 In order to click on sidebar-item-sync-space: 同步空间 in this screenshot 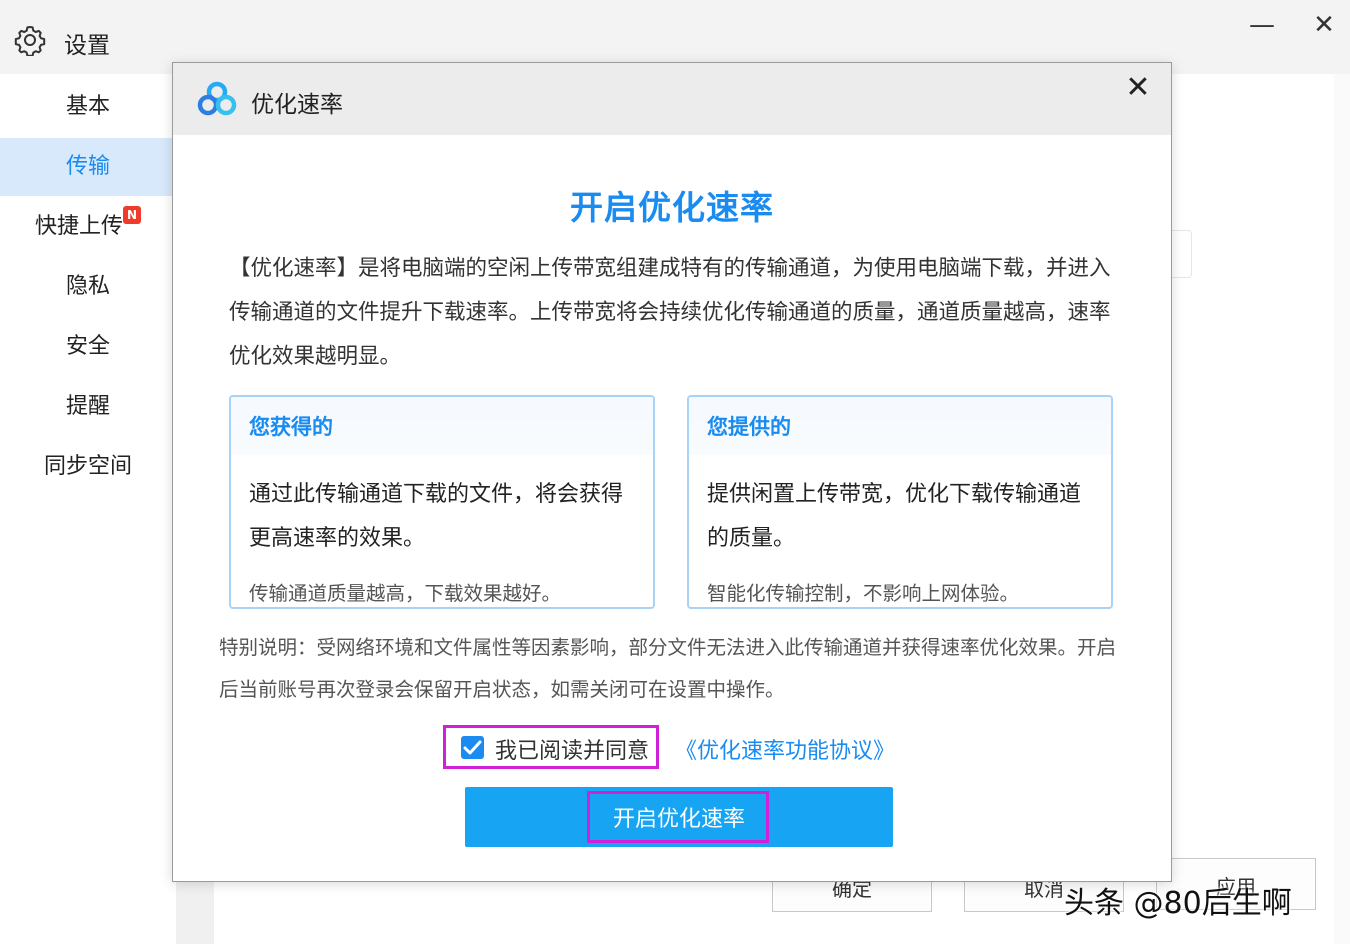, I will do `click(88, 467)`.